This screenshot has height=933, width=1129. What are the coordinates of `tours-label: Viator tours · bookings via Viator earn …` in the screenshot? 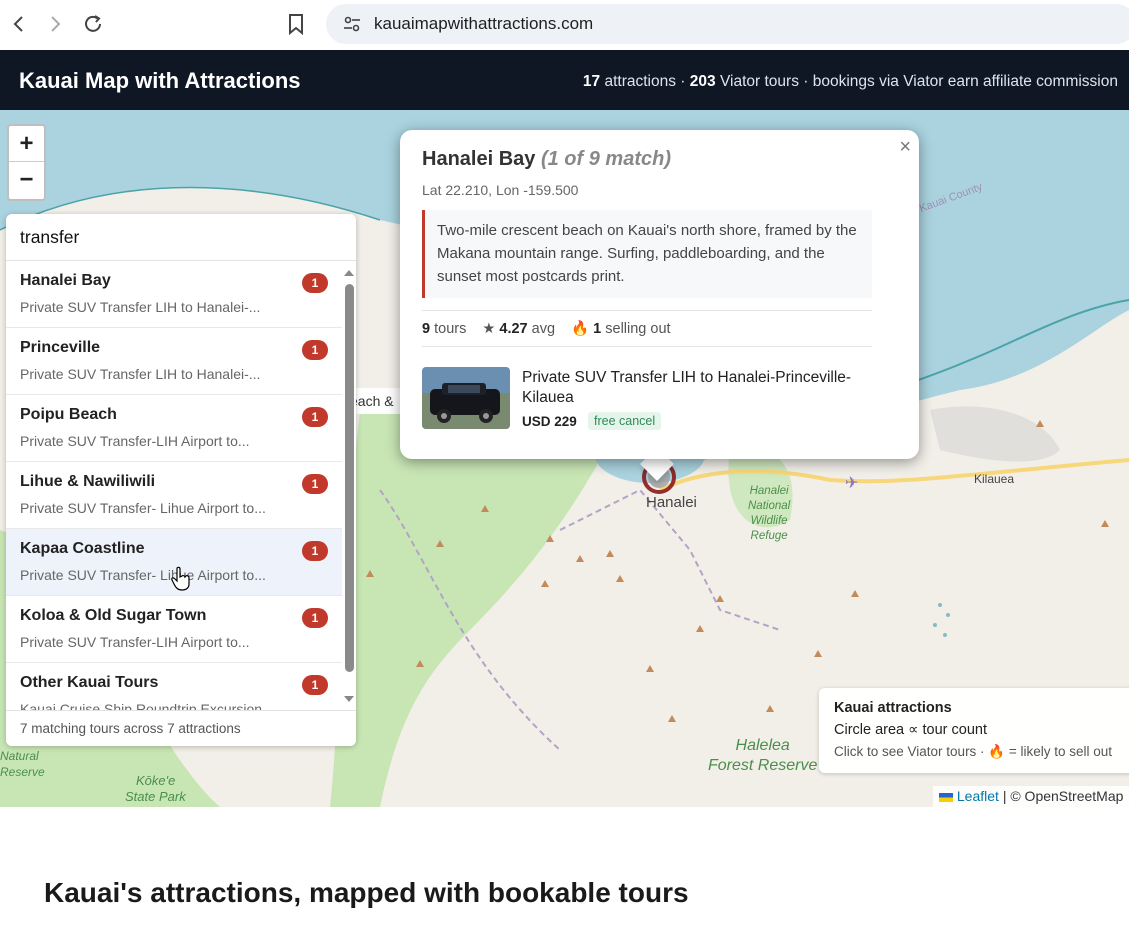 It's located at (918, 81).